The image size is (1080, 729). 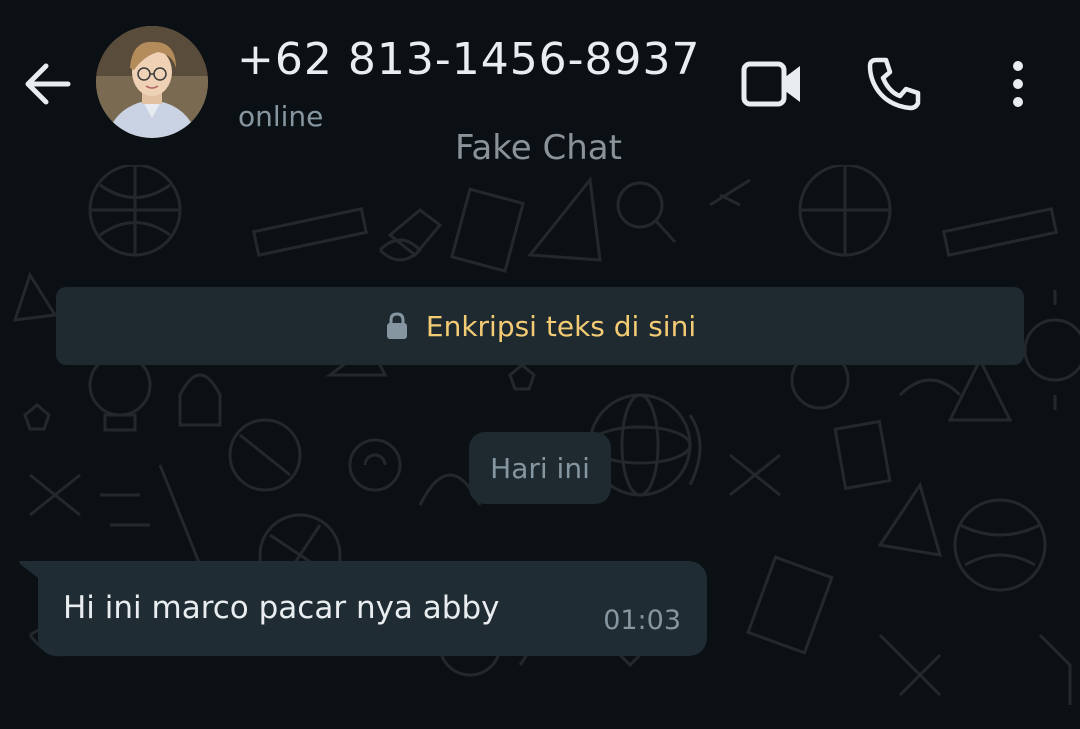 What do you see at coordinates (642, 620) in the screenshot?
I see `message-time: 01:03` at bounding box center [642, 620].